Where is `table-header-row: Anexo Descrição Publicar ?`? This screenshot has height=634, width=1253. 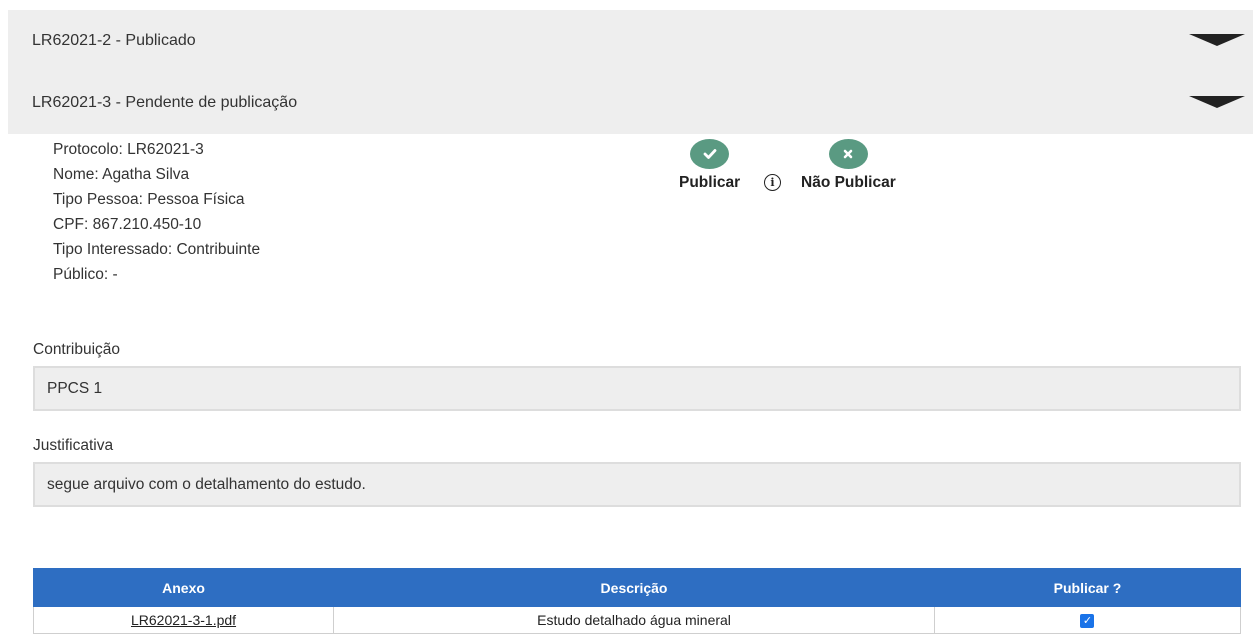
table-header-row: Anexo Descrição Publicar ? is located at coordinates (637, 587).